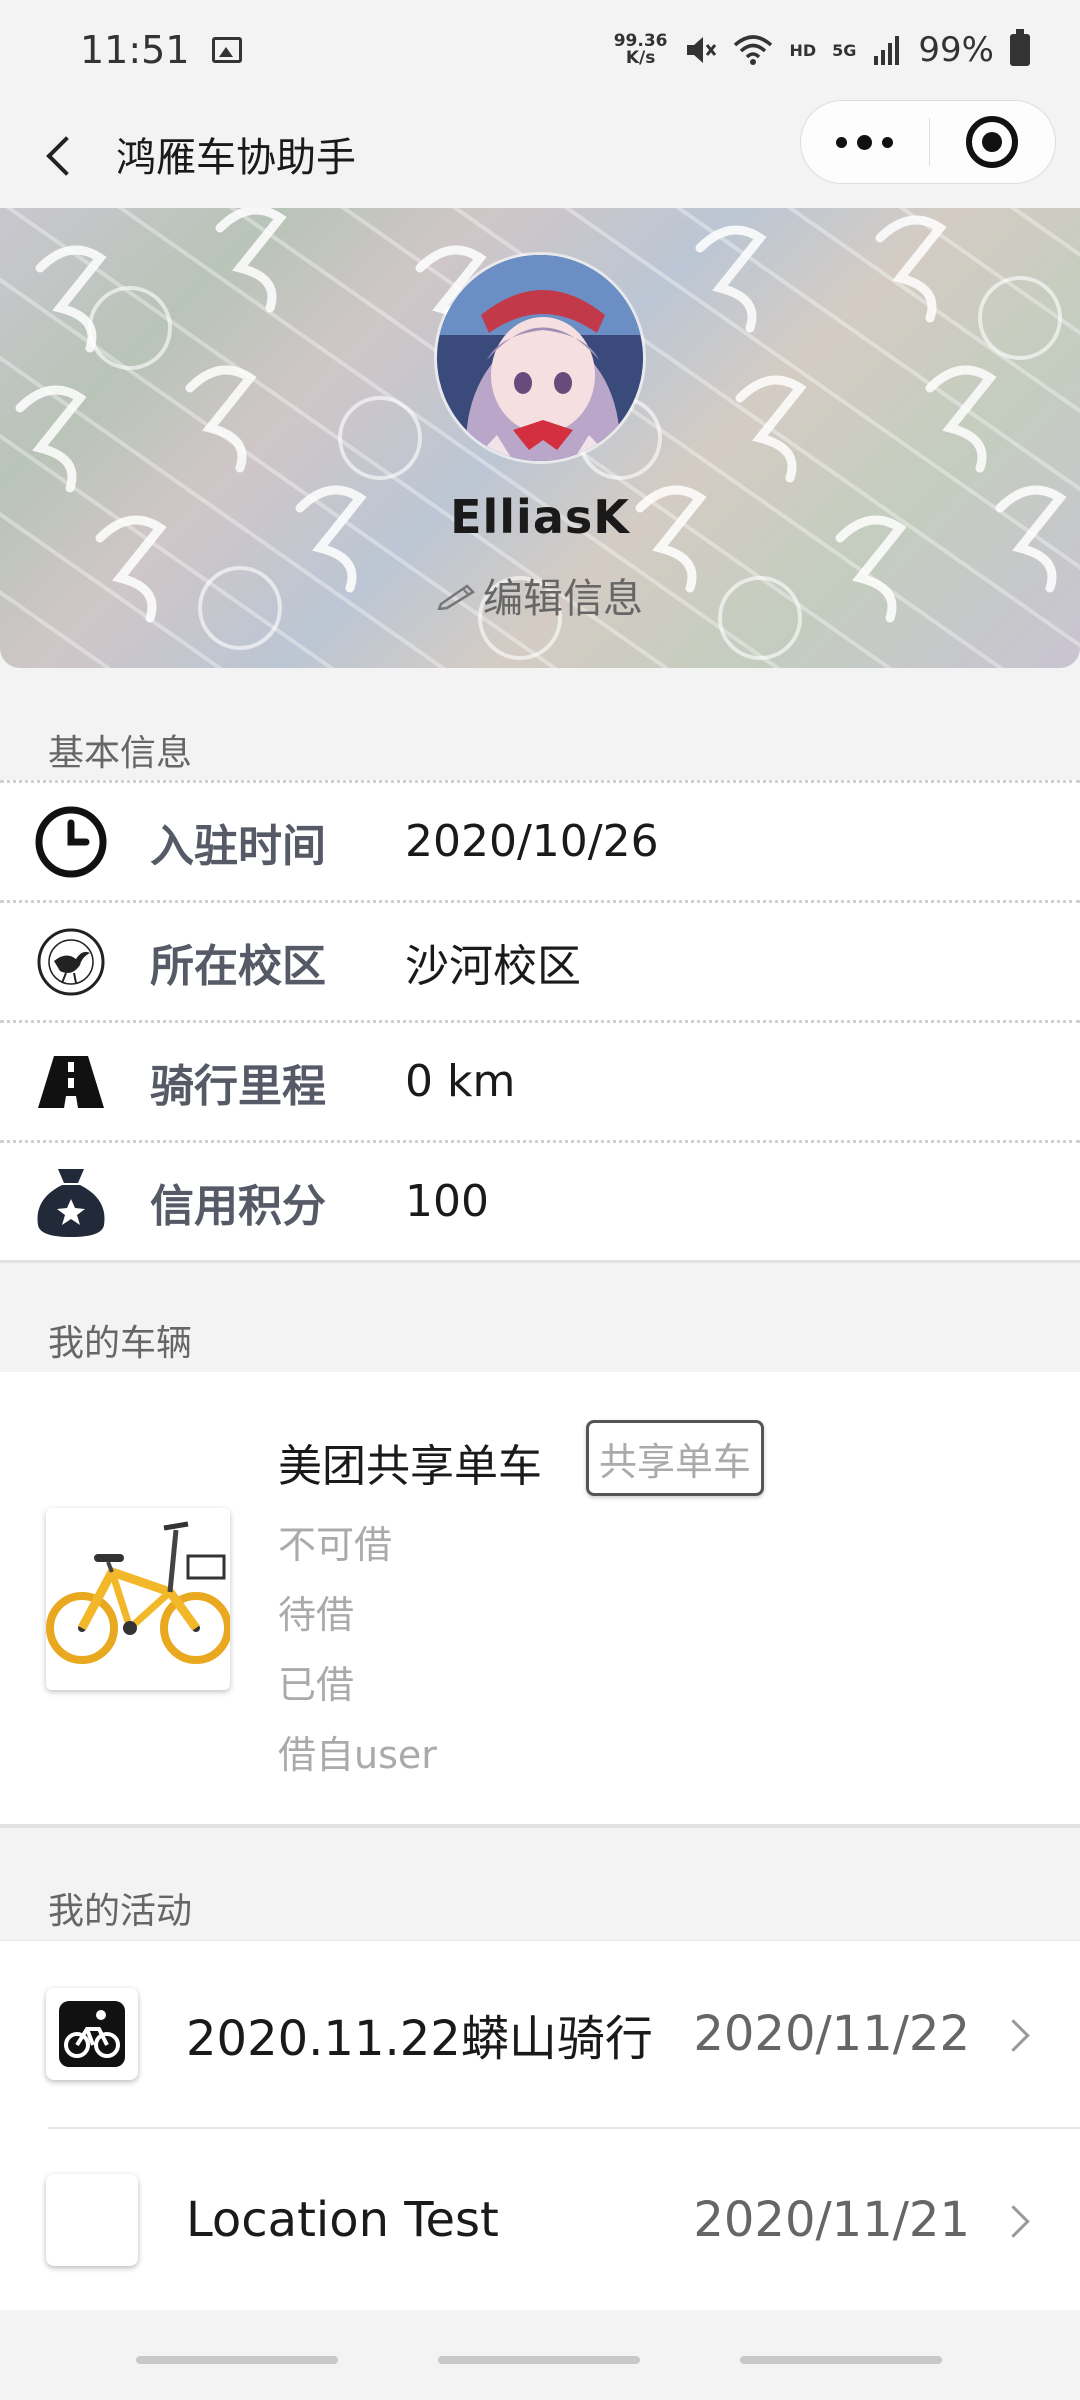 Image resolution: width=1080 pixels, height=2400 pixels. What do you see at coordinates (844, 50) in the screenshot?
I see `network-type: 5G` at bounding box center [844, 50].